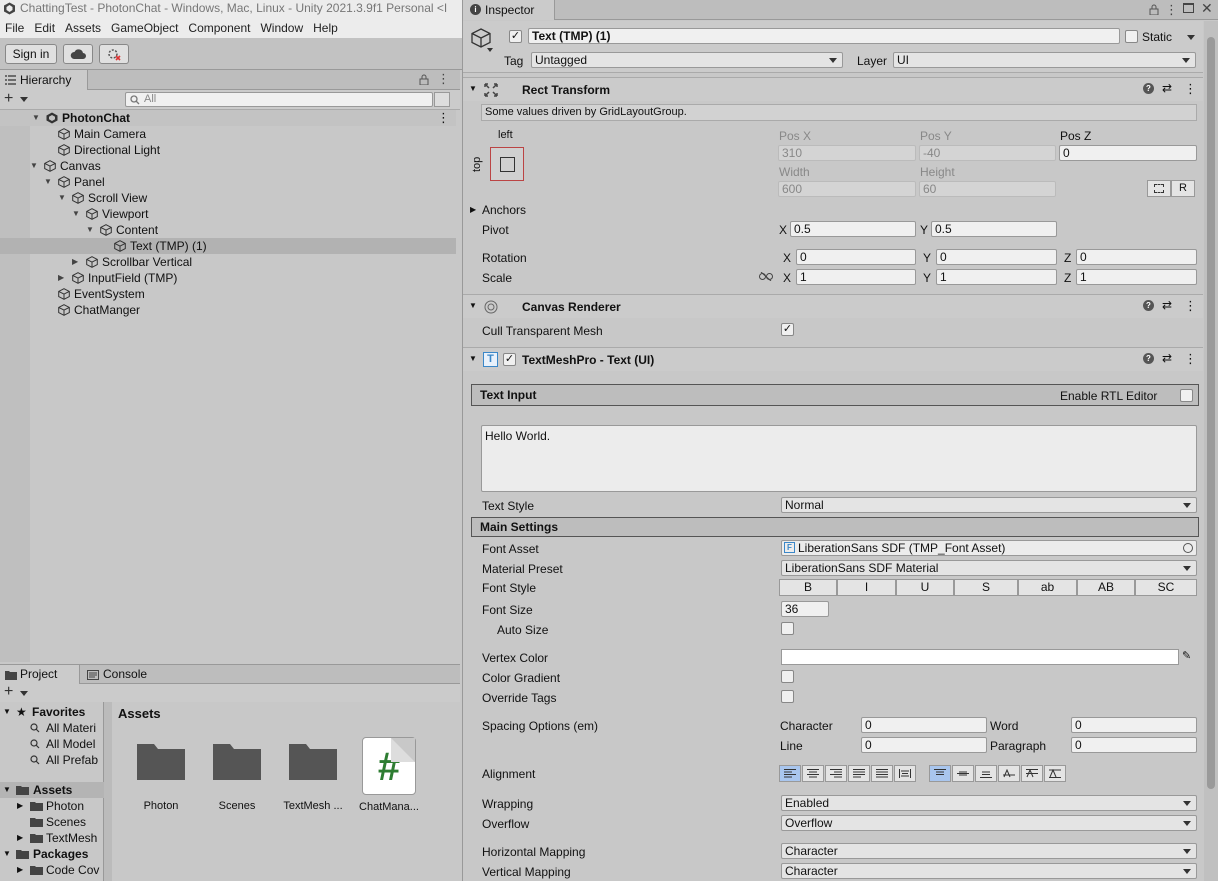 This screenshot has height=881, width=1218. I want to click on lock-icon, so click(424, 79).